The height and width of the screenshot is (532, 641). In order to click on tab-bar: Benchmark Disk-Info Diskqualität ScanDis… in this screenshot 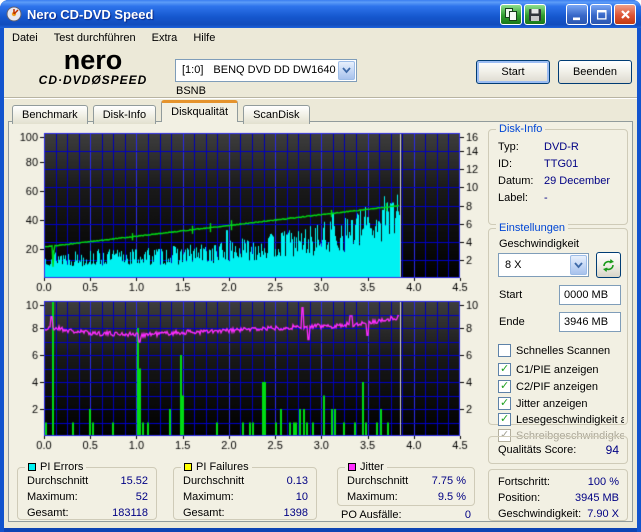, I will do `click(162, 112)`.